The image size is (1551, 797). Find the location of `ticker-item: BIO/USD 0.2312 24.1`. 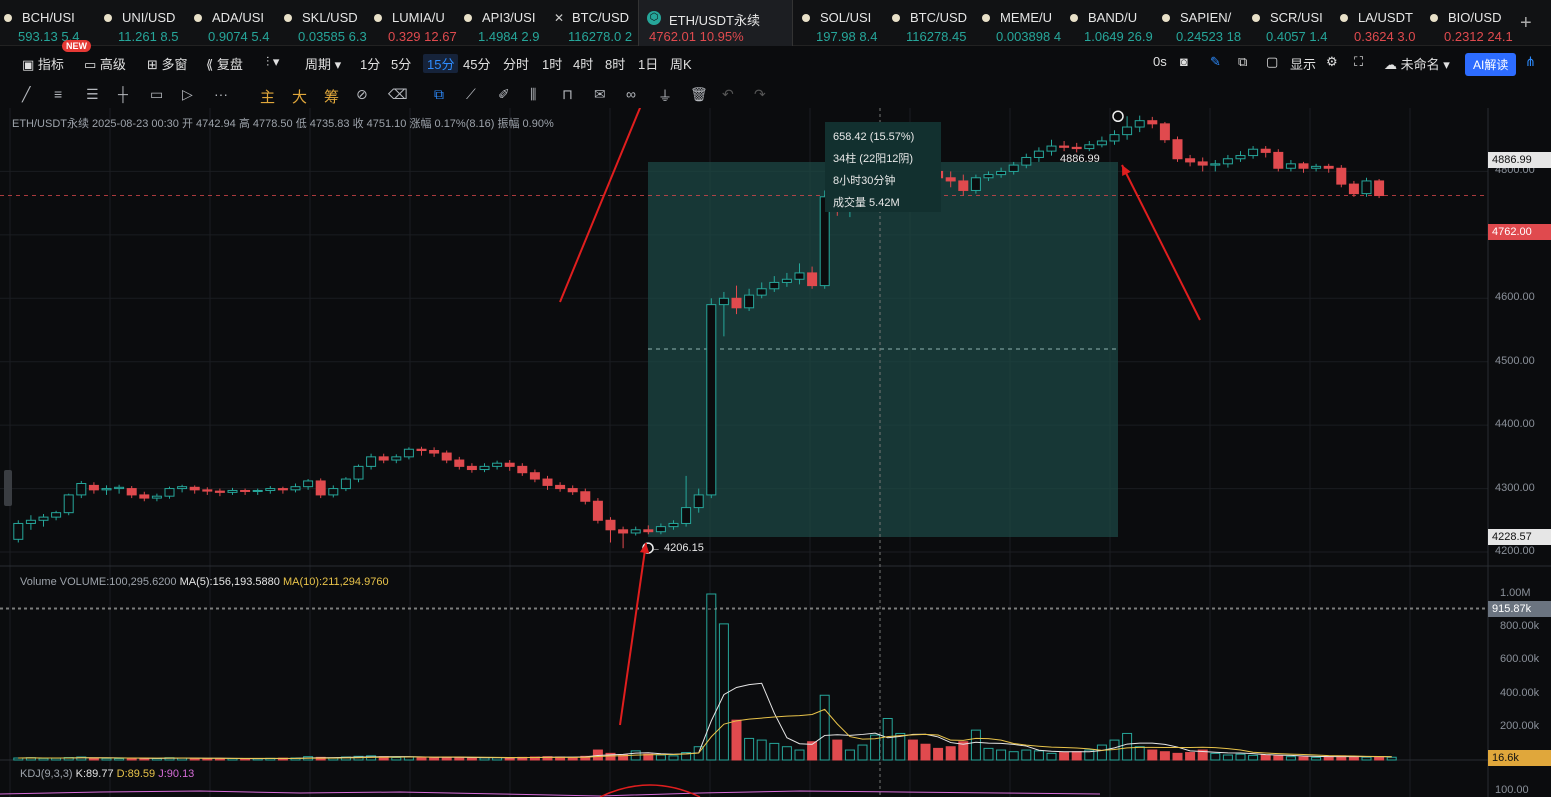

ticker-item: BIO/USD 0.2312 24.1 is located at coordinates (1473, 23).